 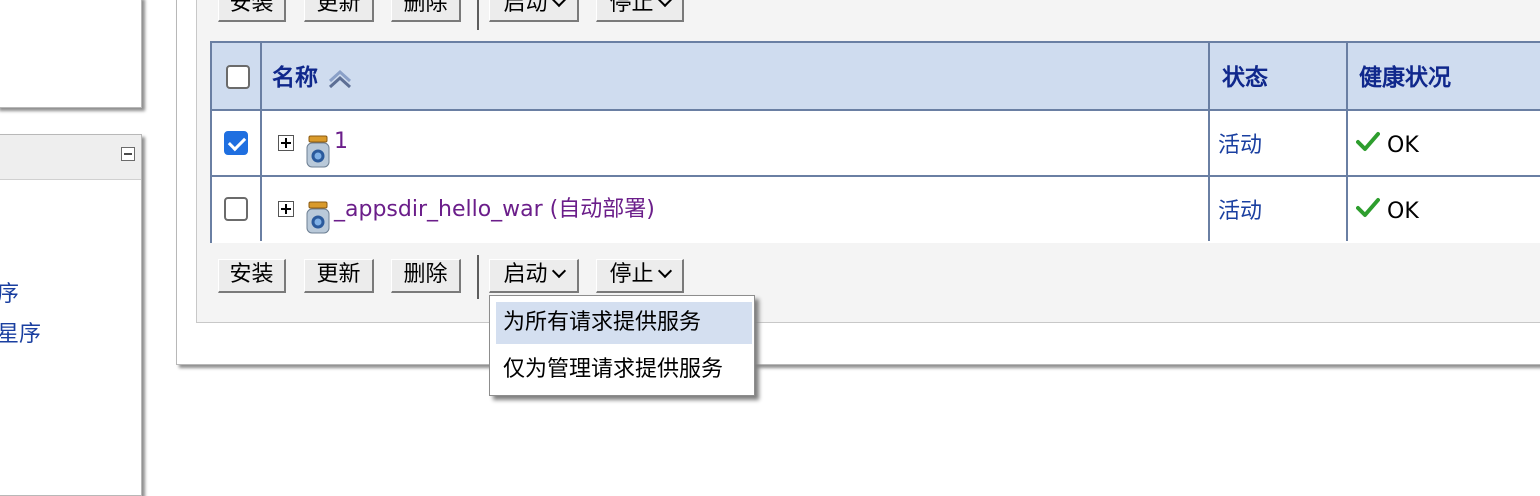 I want to click on delete-button: 删除, so click(x=426, y=276).